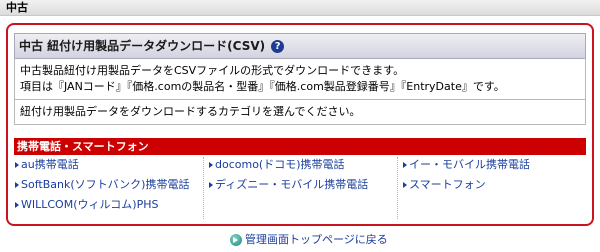 This screenshot has height=252, width=600. Describe the element at coordinates (300, 146) in the screenshot. I see `category-header: 携帯電話・スマートフォン` at that location.